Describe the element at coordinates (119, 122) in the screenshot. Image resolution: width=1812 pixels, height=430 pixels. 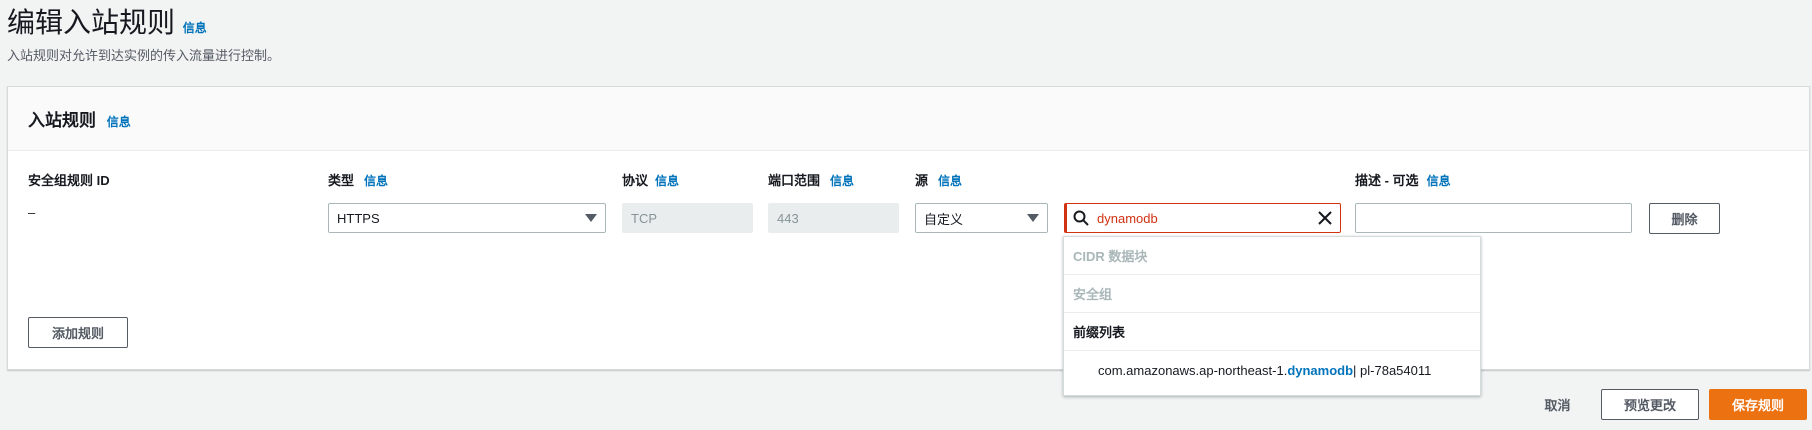
I see `panel-title-info-link: 信息` at that location.